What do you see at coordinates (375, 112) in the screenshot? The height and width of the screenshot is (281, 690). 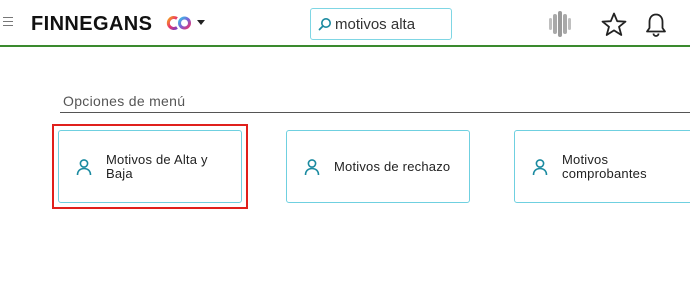 I see `section-divider` at bounding box center [375, 112].